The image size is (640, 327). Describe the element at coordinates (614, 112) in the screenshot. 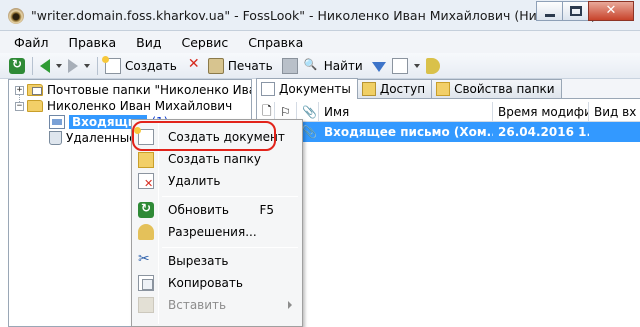

I see `column-kind: Вид вх` at that location.